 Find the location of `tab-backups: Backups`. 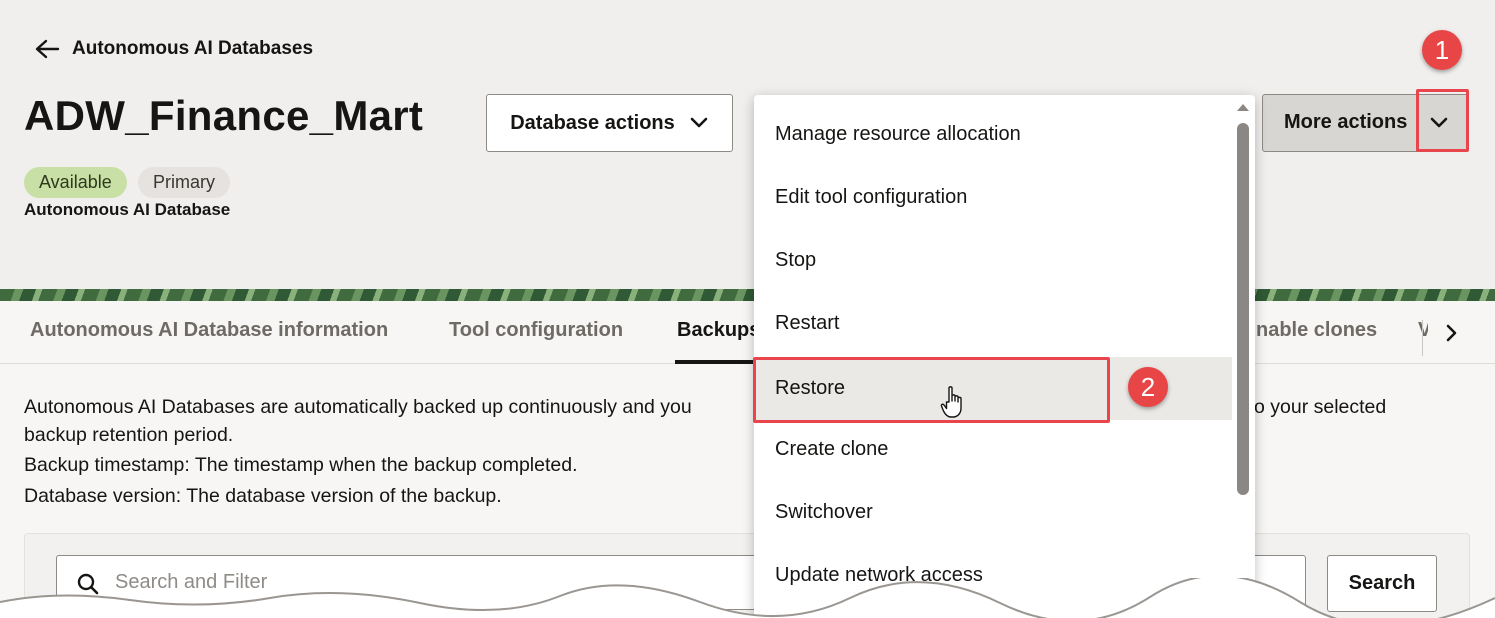

tab-backups: Backups is located at coordinates (718, 330).